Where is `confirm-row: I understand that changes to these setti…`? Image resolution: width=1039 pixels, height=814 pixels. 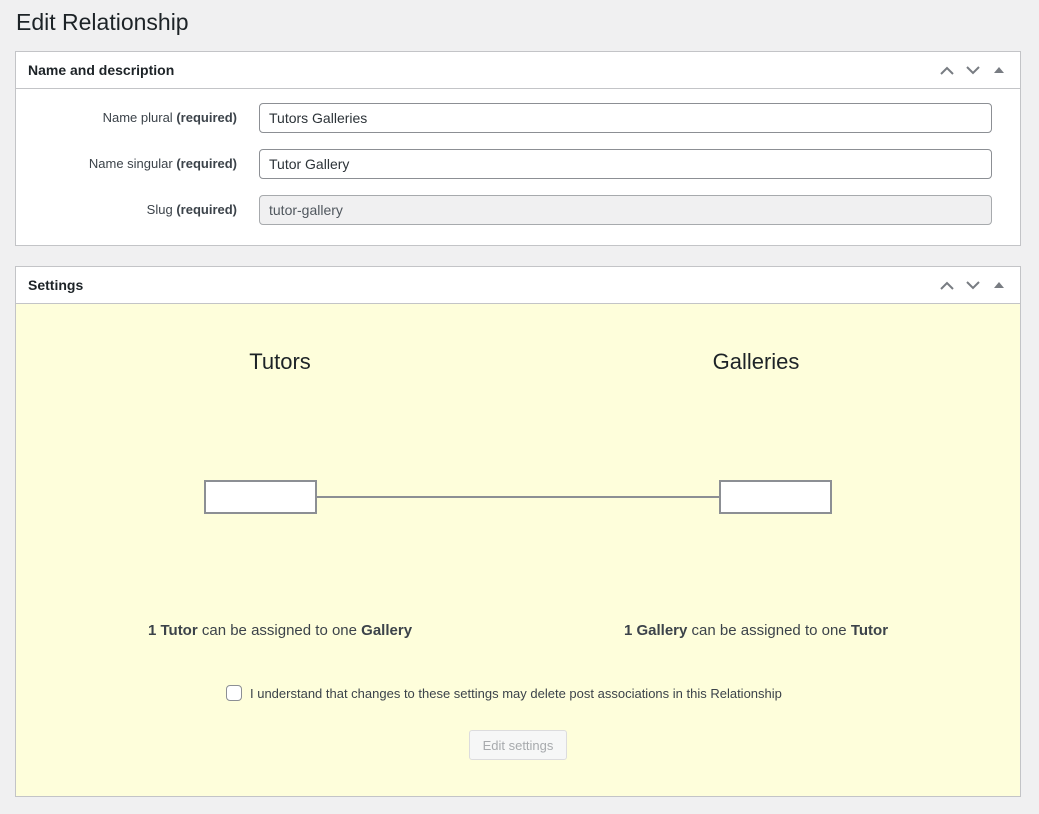 confirm-row: I understand that changes to these setti… is located at coordinates (504, 693).